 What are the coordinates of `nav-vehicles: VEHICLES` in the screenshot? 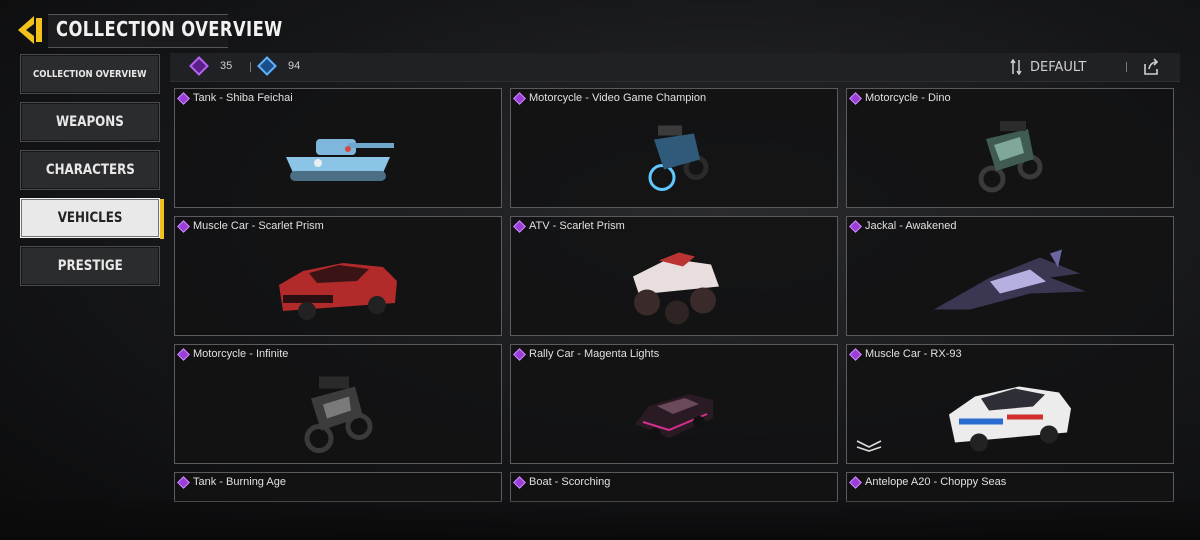 It's located at (92, 218).